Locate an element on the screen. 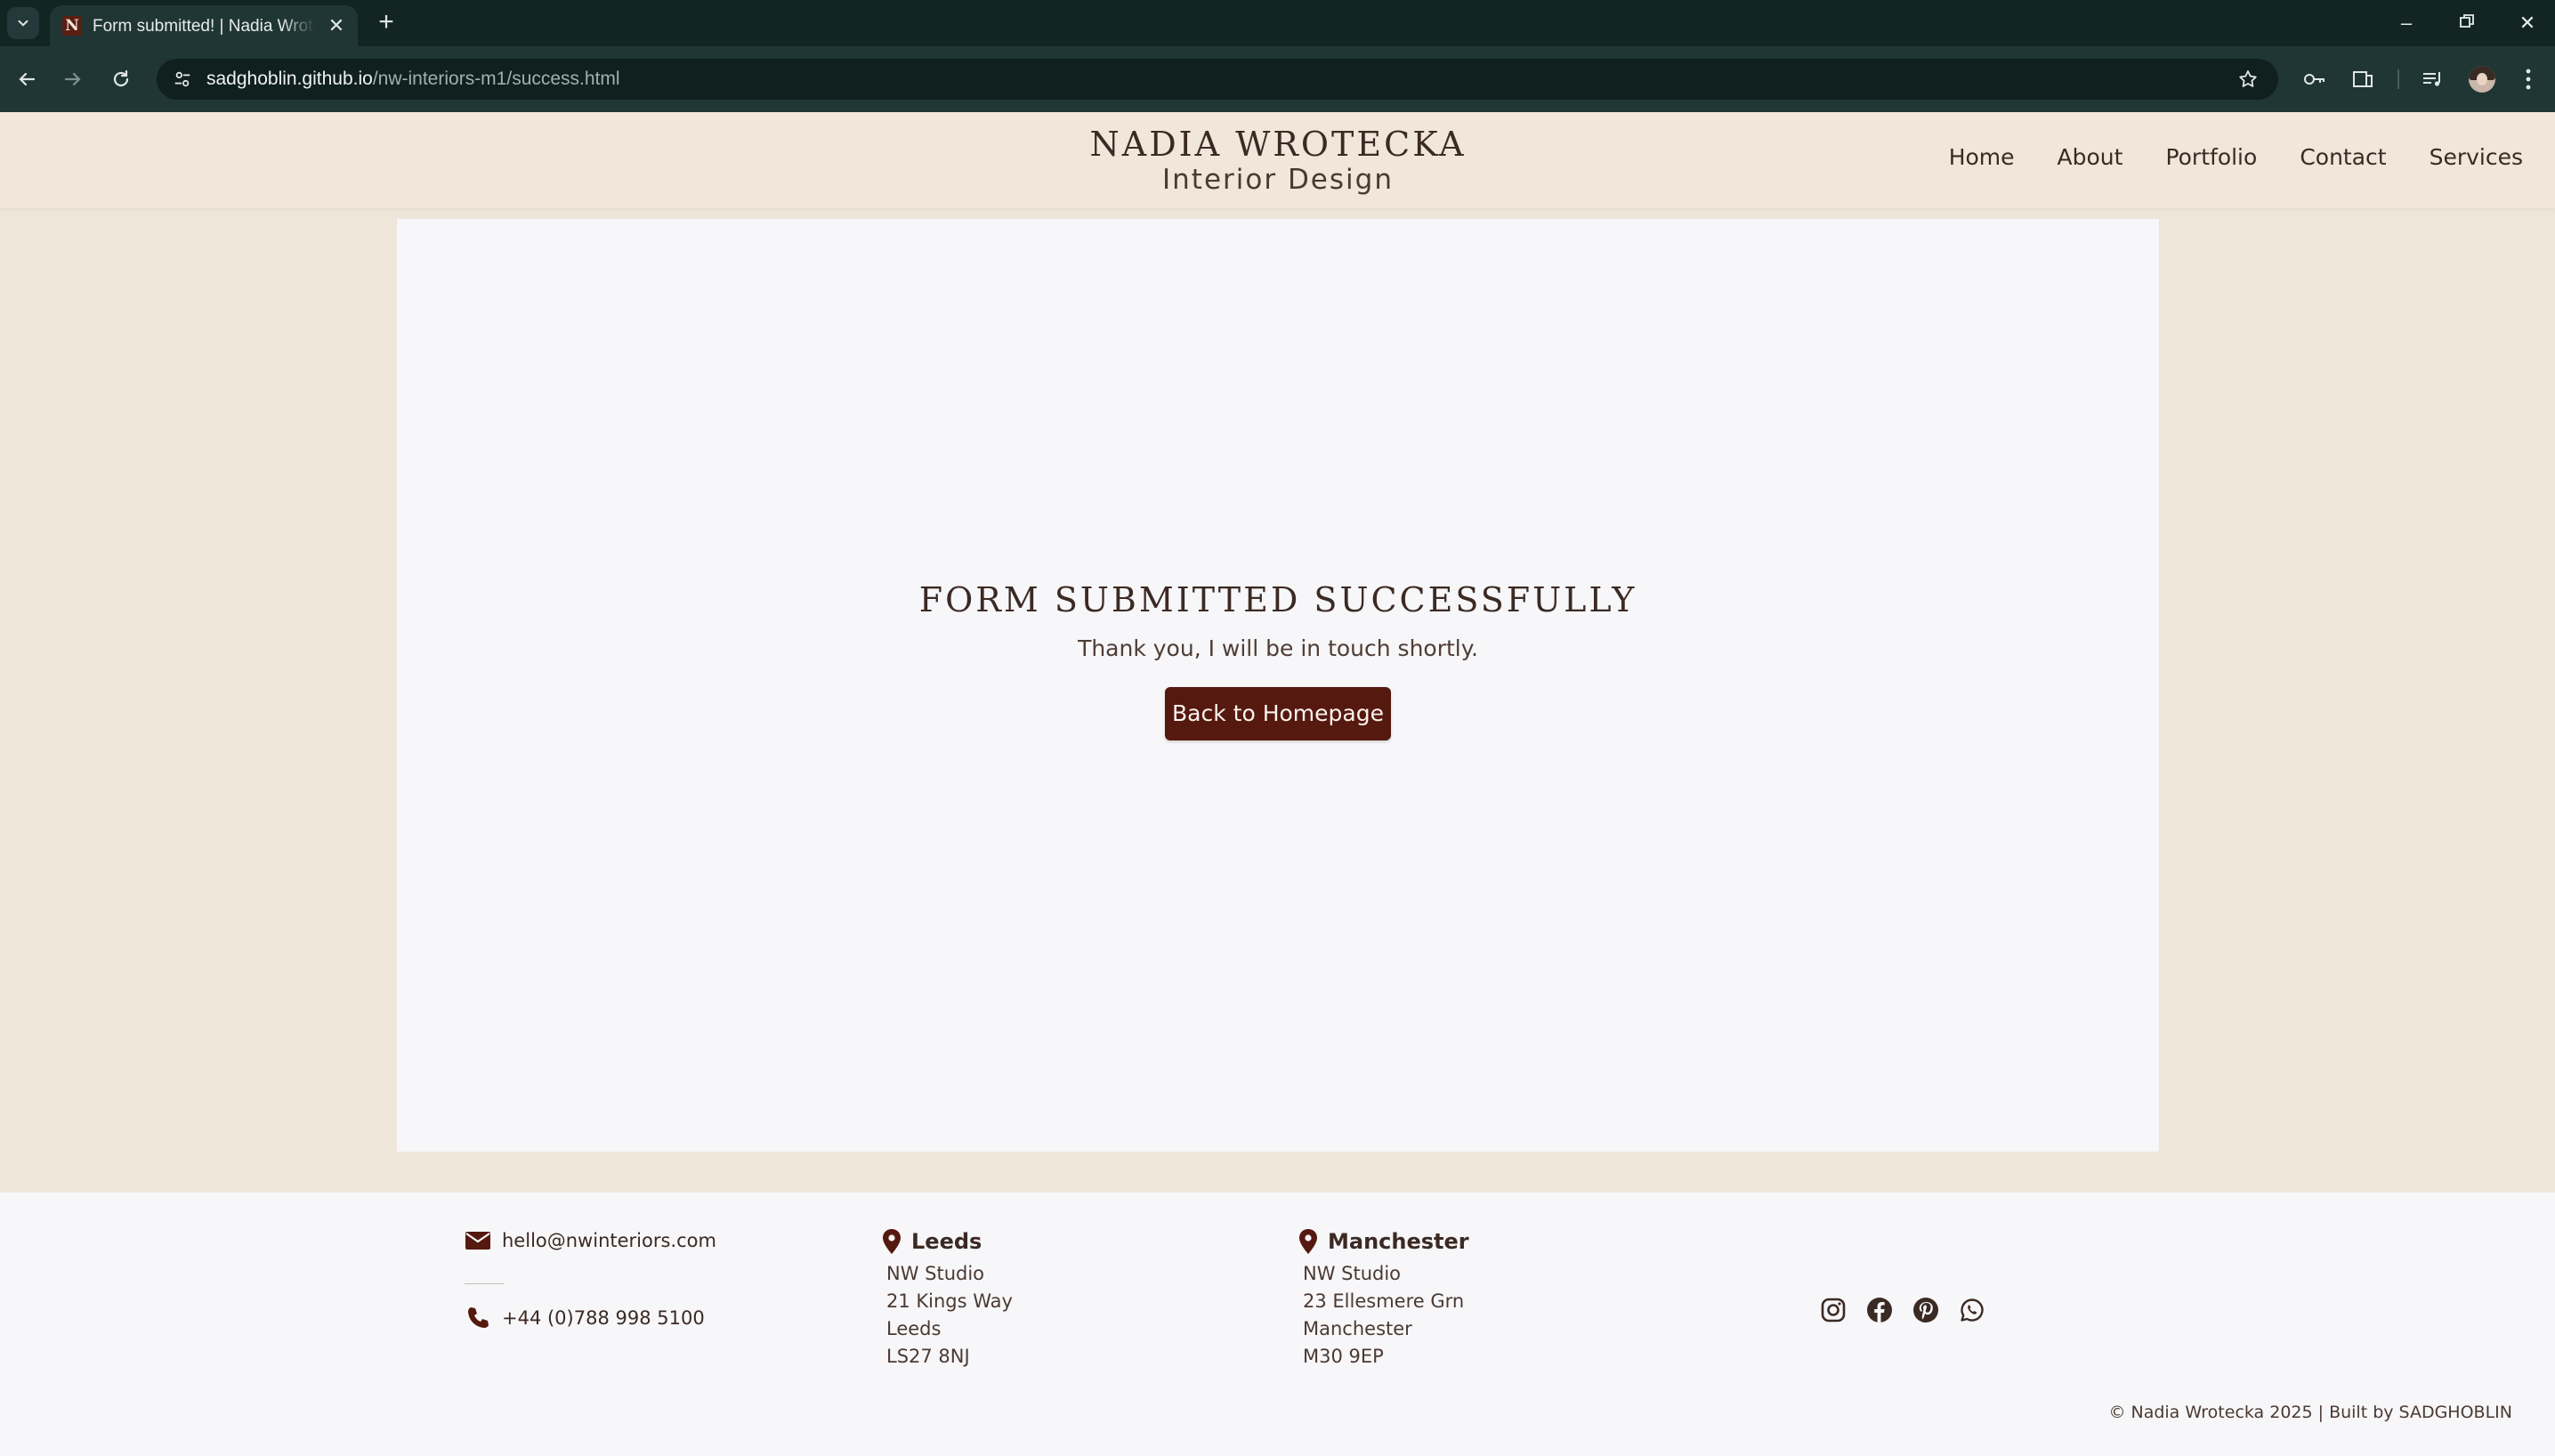  browser-tab-active: N Form submitted! | Nadia Wrotecka ✕ is located at coordinates (204, 25).